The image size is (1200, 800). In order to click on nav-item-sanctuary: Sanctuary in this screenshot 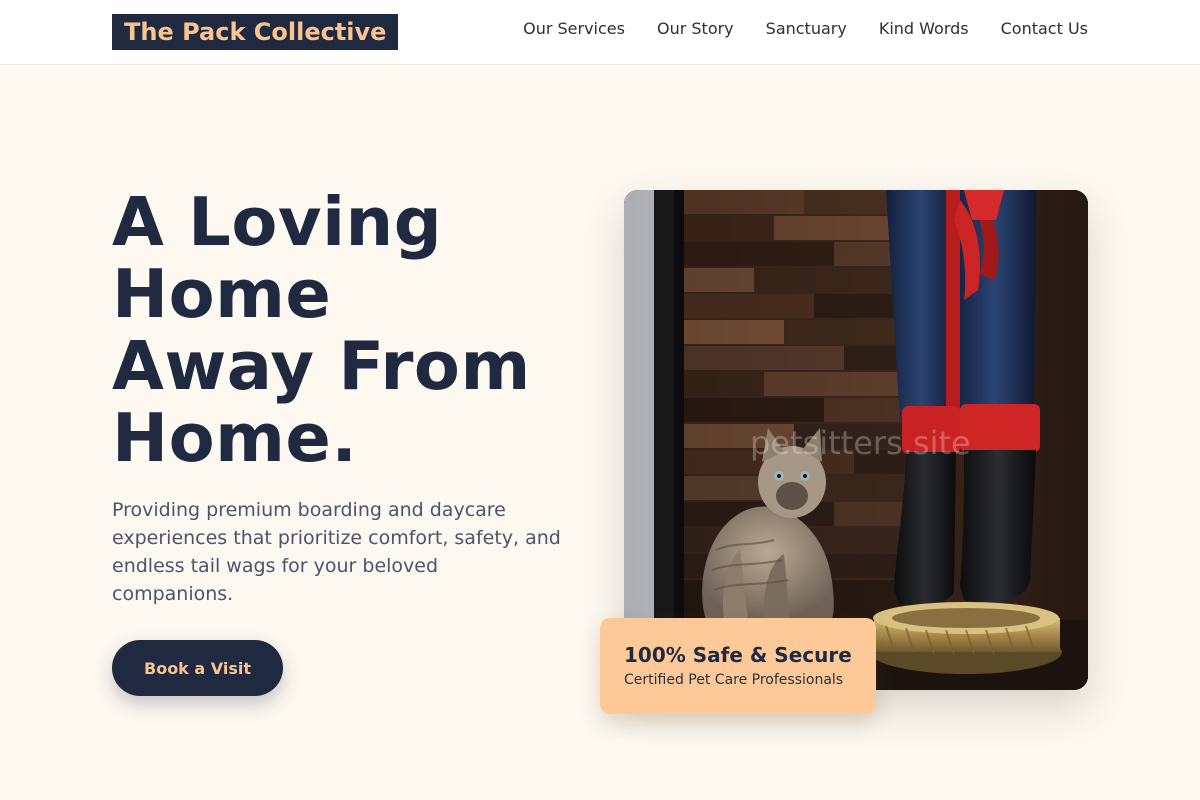, I will do `click(806, 29)`.